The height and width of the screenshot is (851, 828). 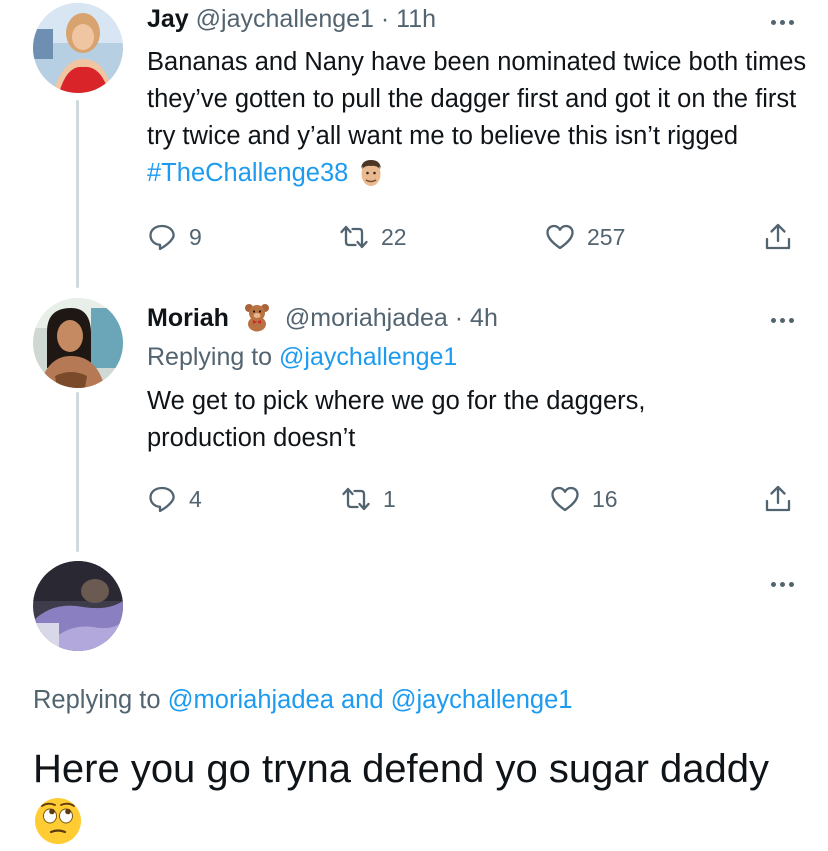 What do you see at coordinates (247, 173) in the screenshot?
I see `hashtag-link: #TheChallenge38` at bounding box center [247, 173].